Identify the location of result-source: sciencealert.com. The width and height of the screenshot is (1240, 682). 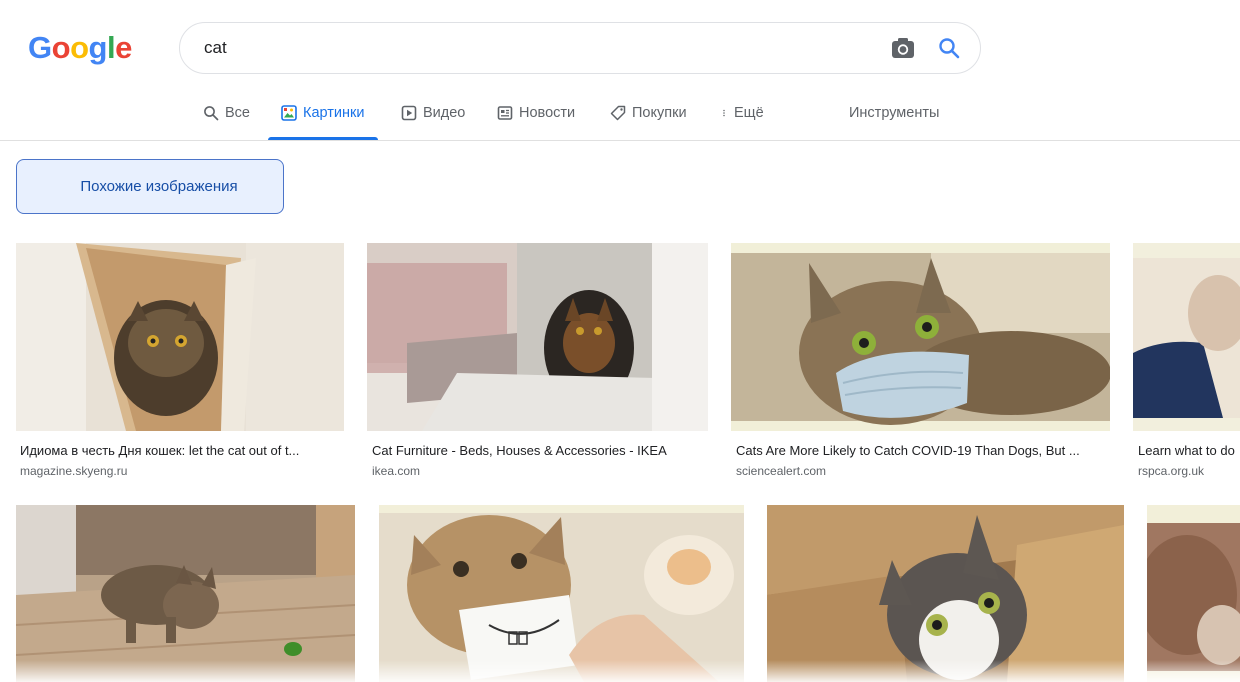
(922, 471).